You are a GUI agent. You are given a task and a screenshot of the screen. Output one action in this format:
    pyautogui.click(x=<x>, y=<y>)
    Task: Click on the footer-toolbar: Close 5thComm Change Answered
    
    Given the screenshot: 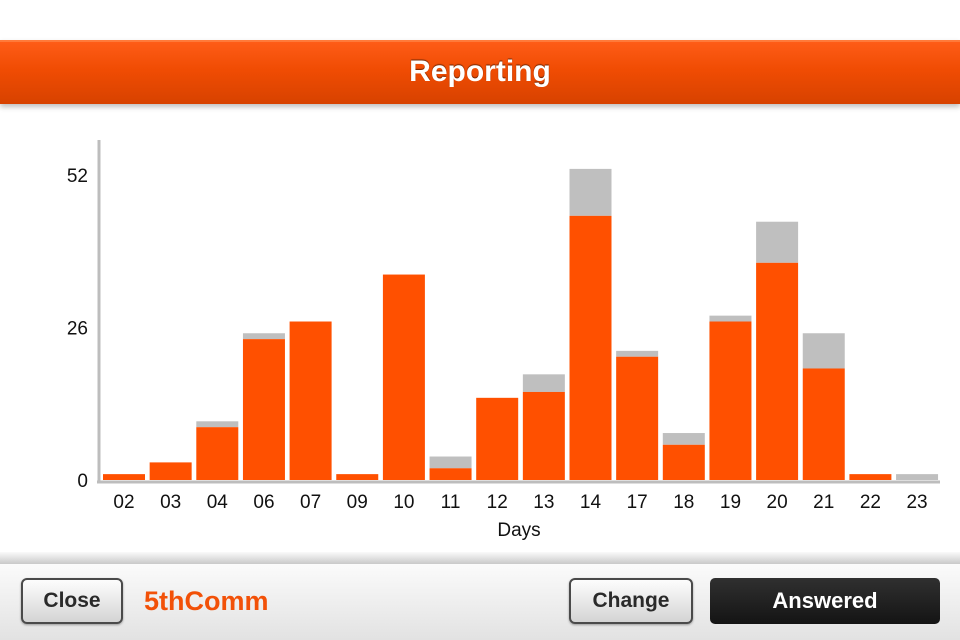 What is the action you would take?
    pyautogui.click(x=480, y=602)
    